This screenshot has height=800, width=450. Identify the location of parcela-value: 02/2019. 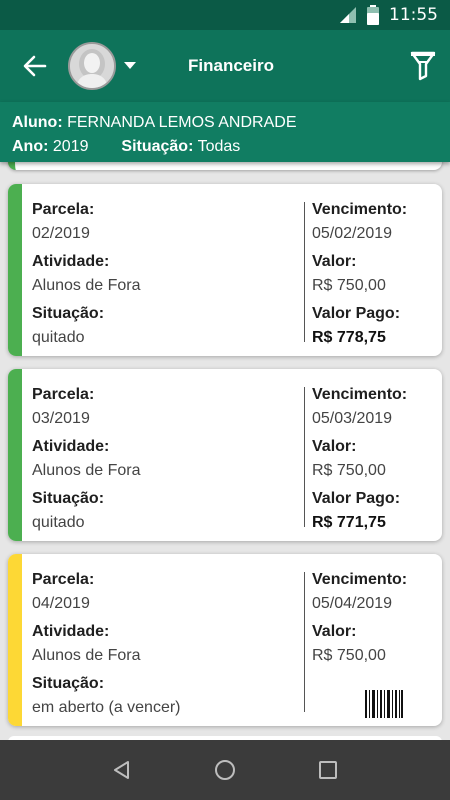
(61, 233).